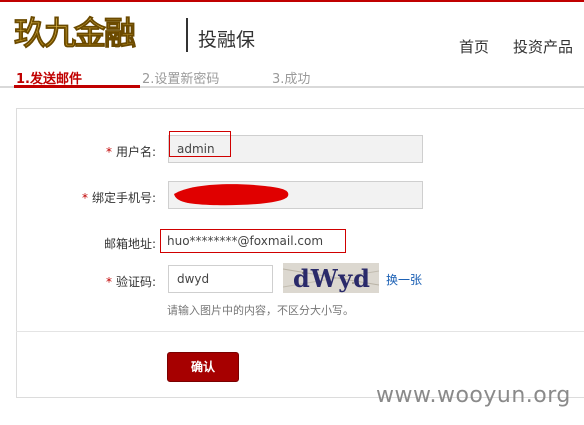 This screenshot has width=584, height=425. I want to click on highlight-box-username, so click(200, 144).